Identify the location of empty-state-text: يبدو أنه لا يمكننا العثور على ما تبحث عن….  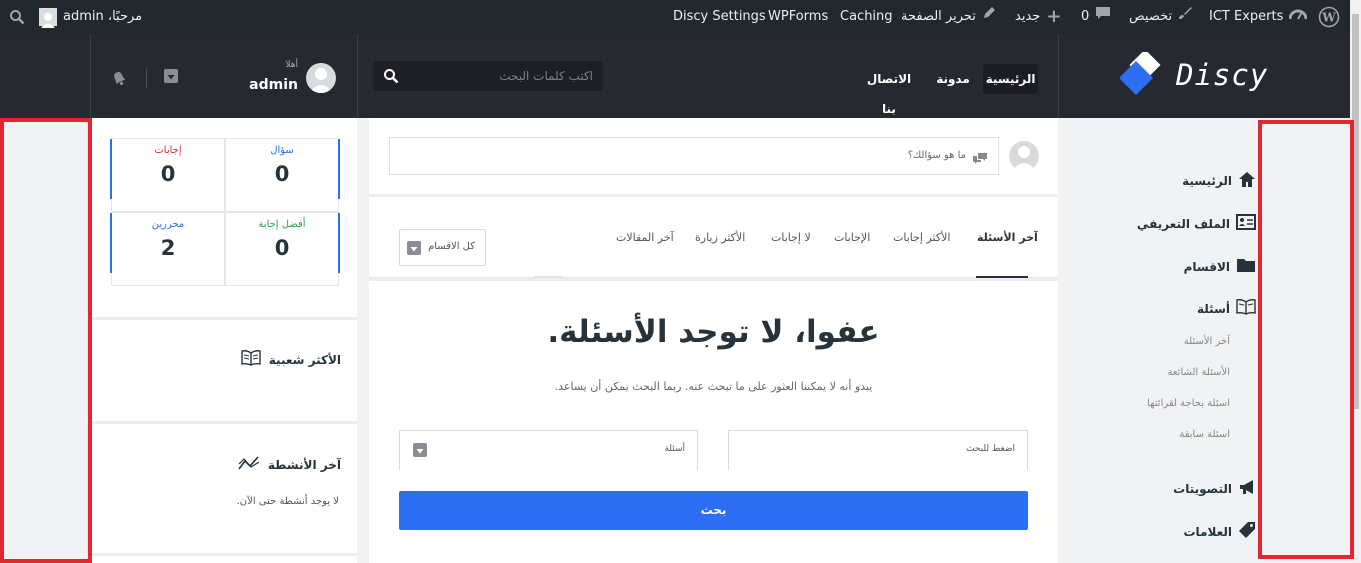
(713, 386).